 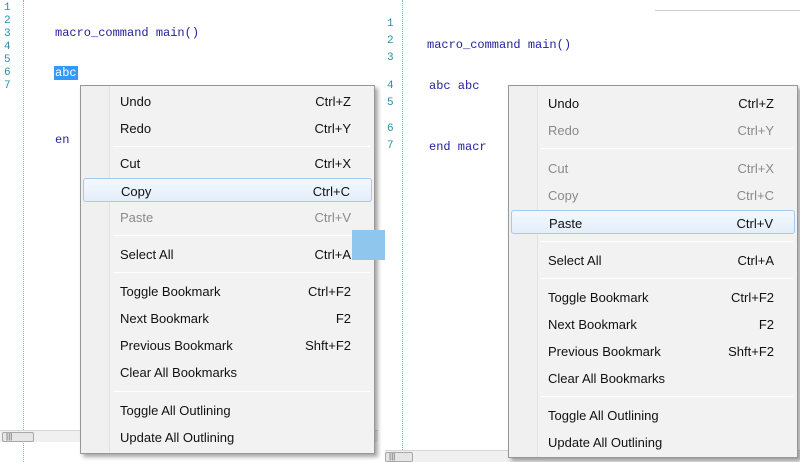 What do you see at coordinates (458, 147) in the screenshot?
I see `code-line: end macr` at bounding box center [458, 147].